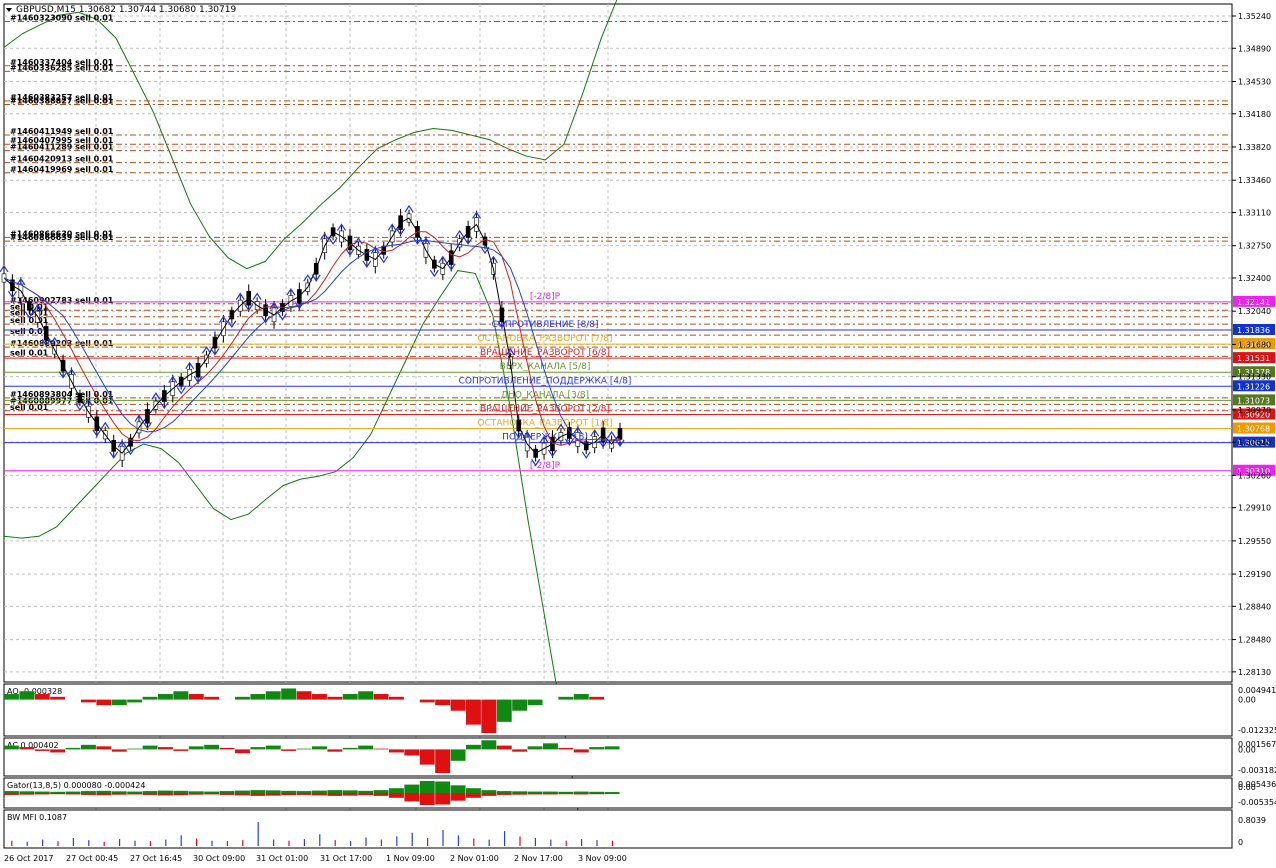  What do you see at coordinates (76, 785) in the screenshot?
I see `indicator-label: Gator(13,8,5) 0.000080 -0.000424` at bounding box center [76, 785].